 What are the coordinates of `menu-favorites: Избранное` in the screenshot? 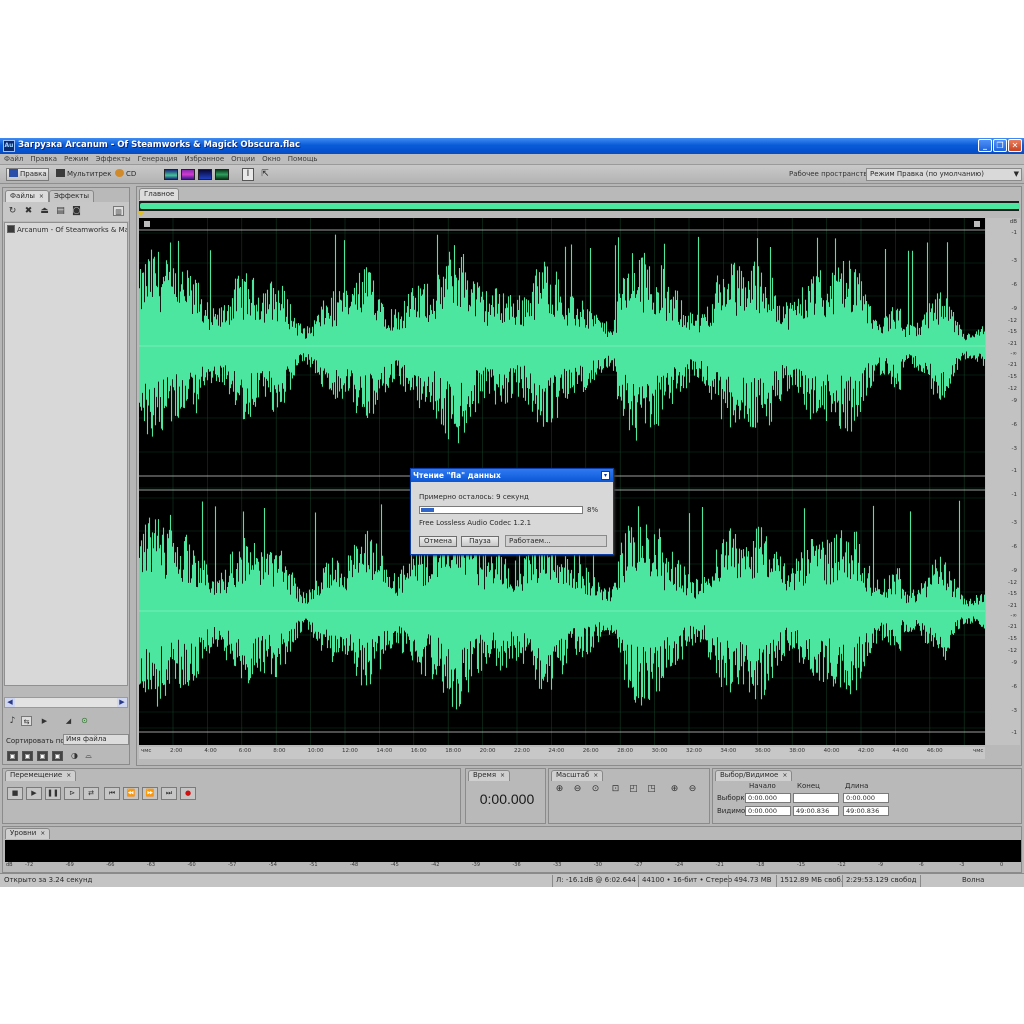 It's located at (204, 159).